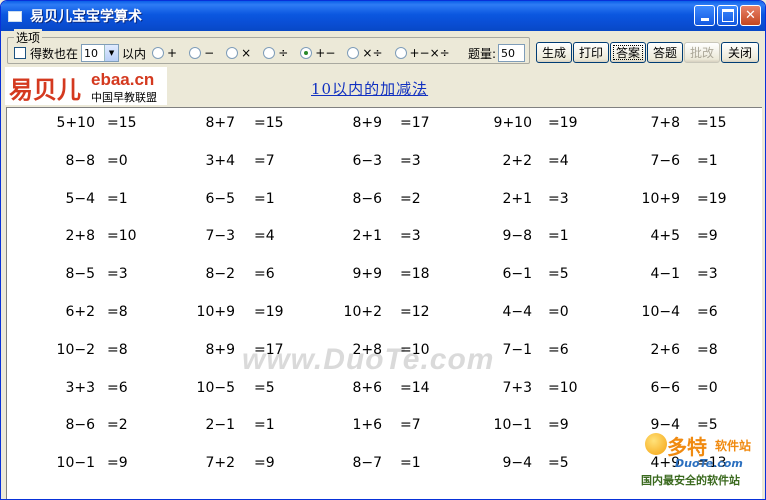  What do you see at coordinates (709, 463) in the screenshot?
I see `corner-mid-text: DuoTe.com` at bounding box center [709, 463].